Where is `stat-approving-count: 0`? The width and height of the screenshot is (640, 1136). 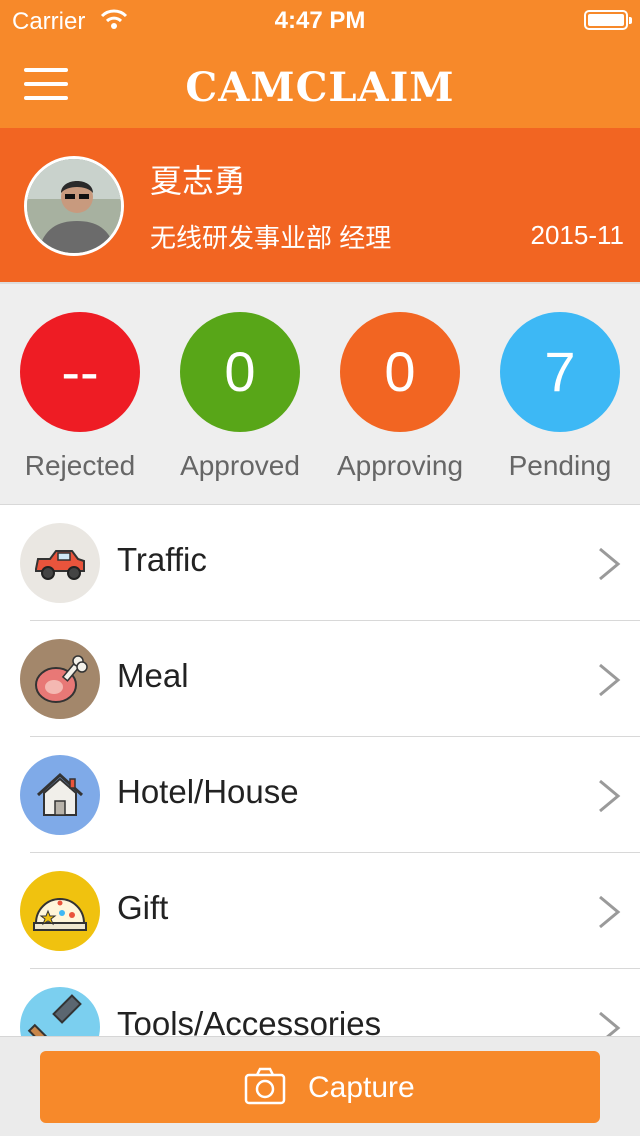
stat-approving-count: 0 is located at coordinates (400, 372).